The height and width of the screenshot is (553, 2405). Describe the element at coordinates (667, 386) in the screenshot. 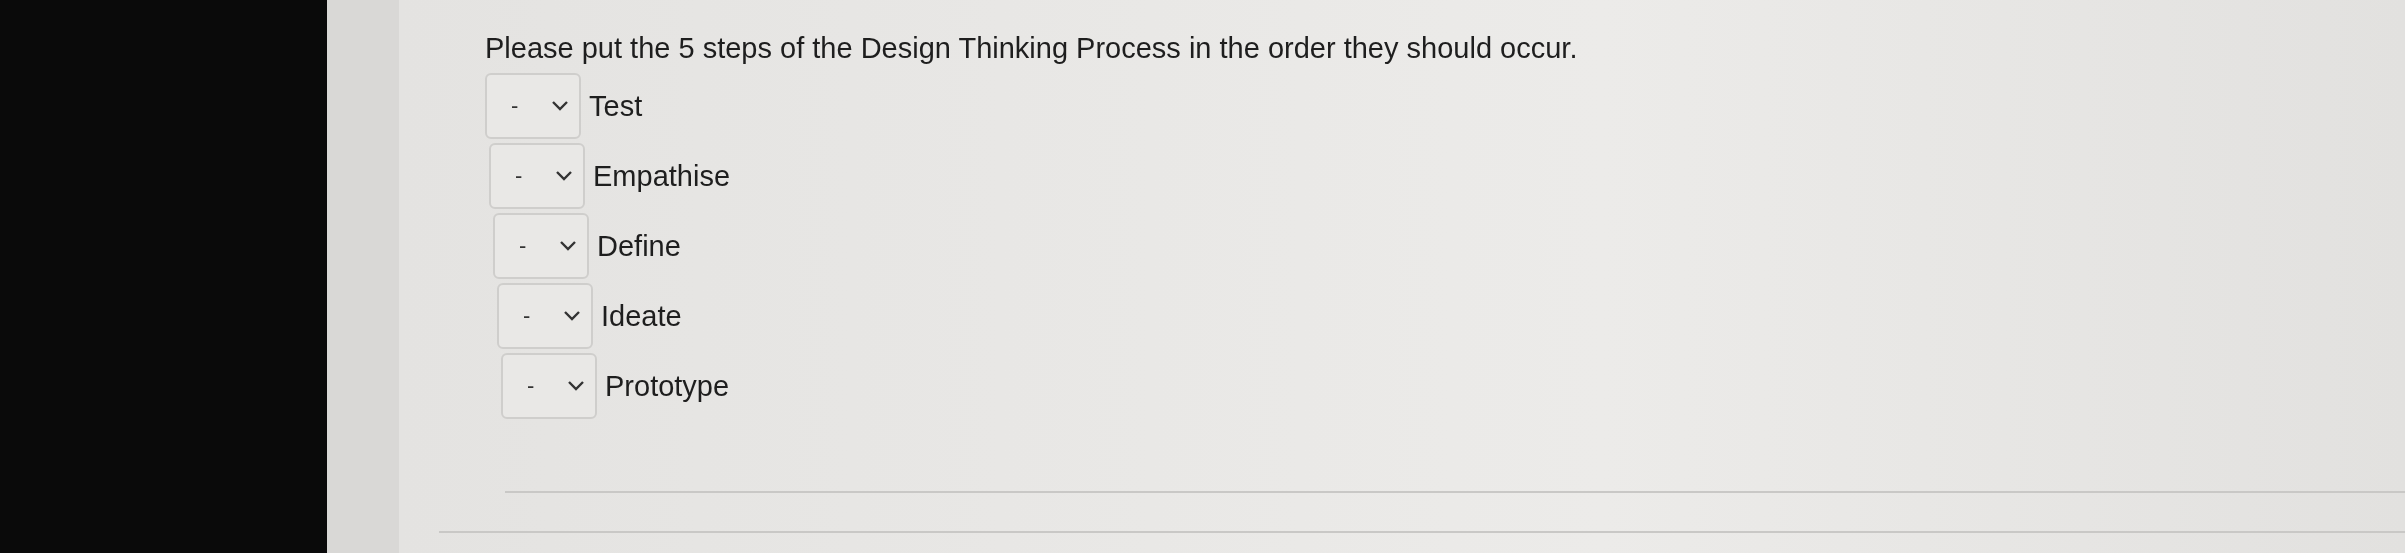

I see `step-label: Prototype` at that location.